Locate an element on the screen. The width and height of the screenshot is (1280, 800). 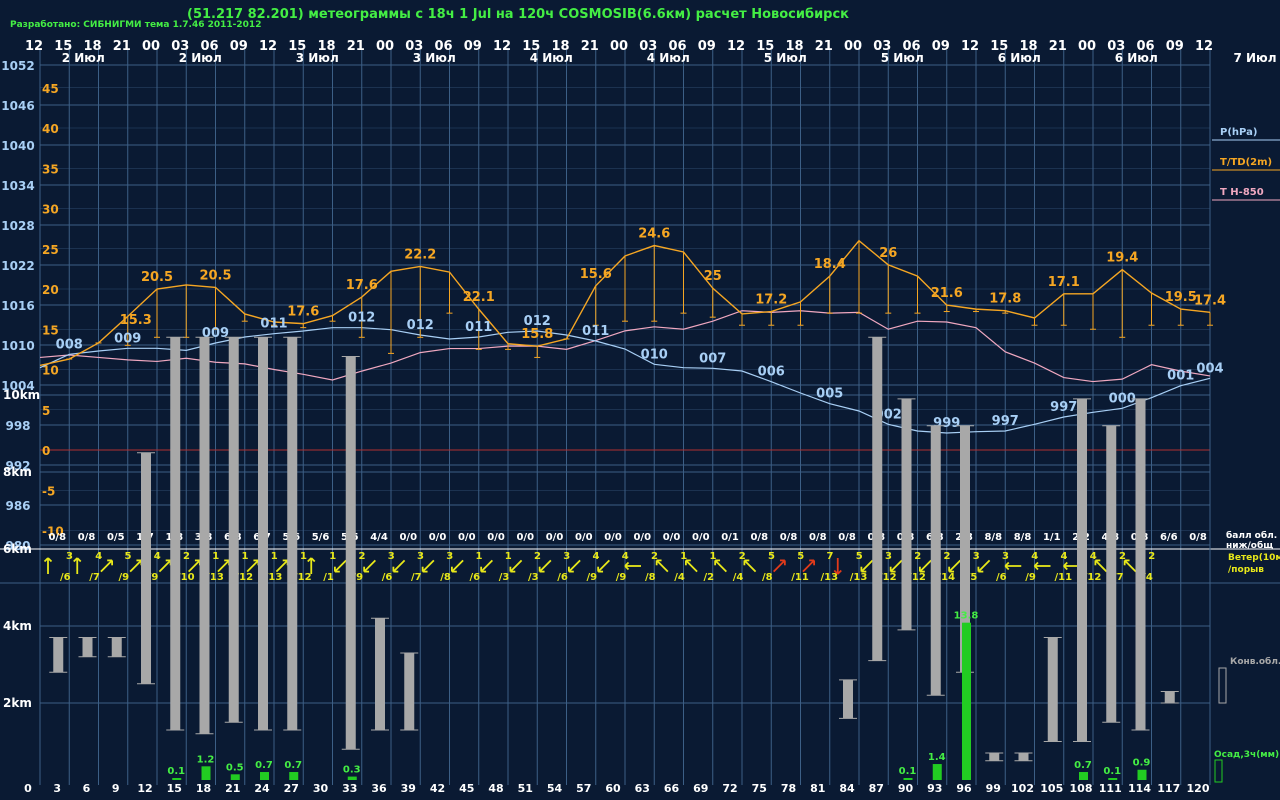
wind-gust-label: /2 is located at coordinates (709, 577).